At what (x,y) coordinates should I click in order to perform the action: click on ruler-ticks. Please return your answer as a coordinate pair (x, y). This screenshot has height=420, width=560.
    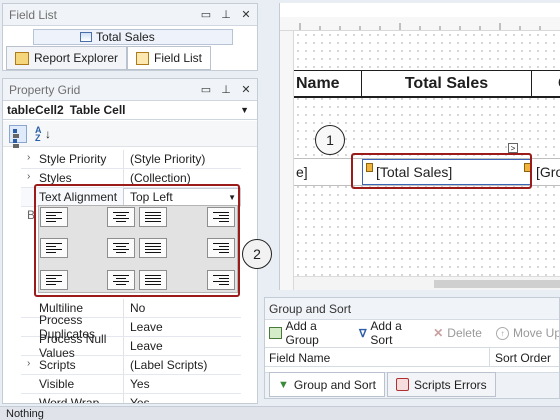
    Looking at the image, I should click on (420, 26).